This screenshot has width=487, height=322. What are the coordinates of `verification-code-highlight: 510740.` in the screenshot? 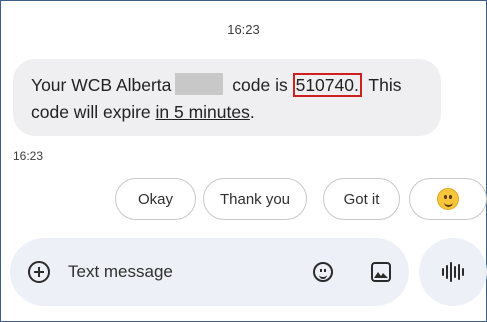 It's located at (327, 85).